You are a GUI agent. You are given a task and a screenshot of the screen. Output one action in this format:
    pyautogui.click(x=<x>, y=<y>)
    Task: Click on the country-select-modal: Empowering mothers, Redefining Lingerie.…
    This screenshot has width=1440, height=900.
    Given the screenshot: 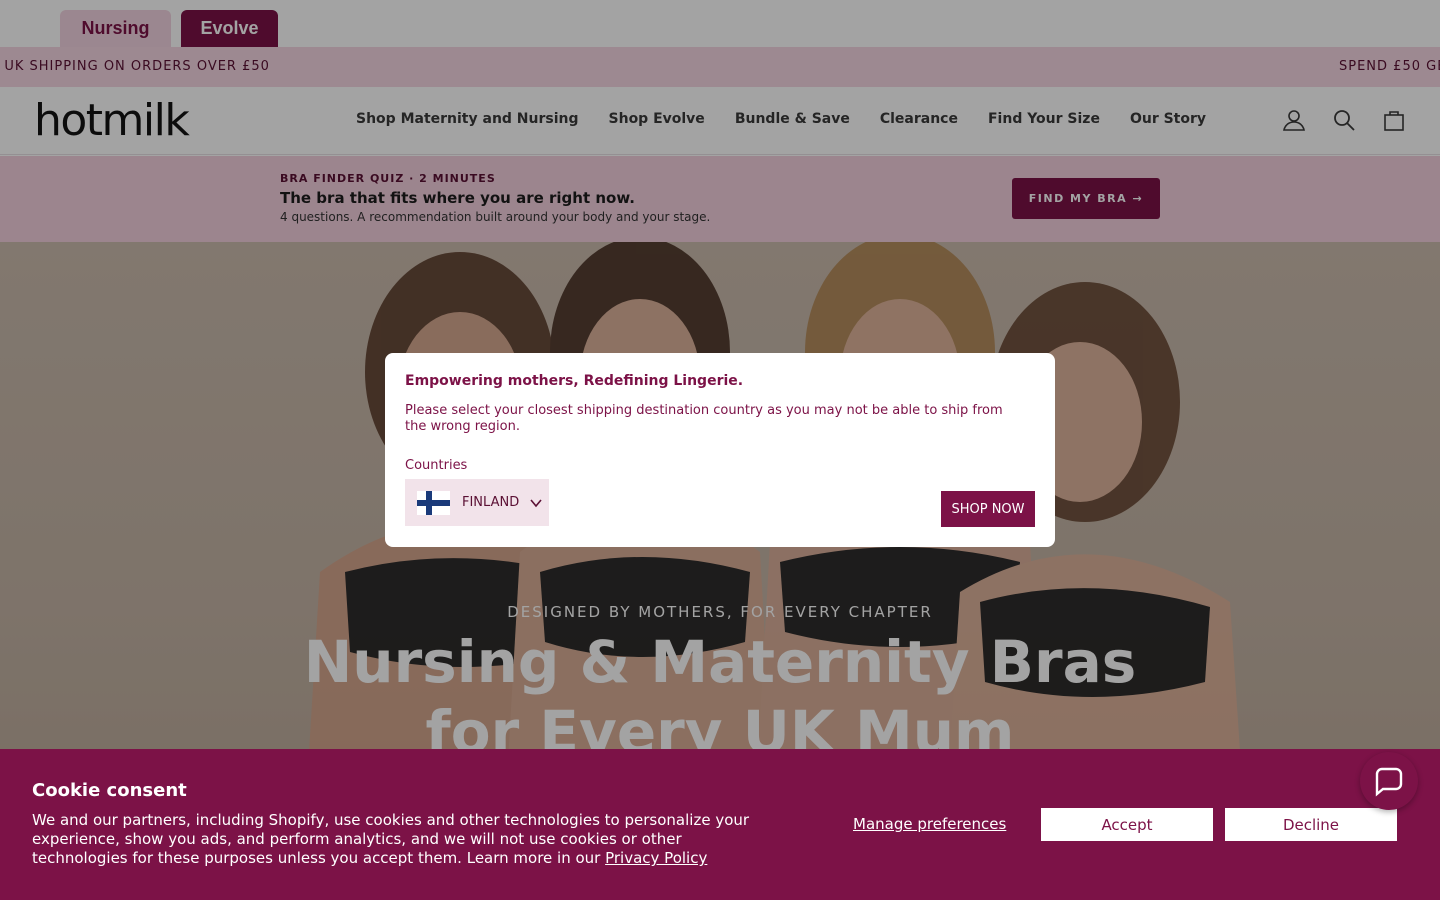 What is the action you would take?
    pyautogui.click(x=720, y=450)
    